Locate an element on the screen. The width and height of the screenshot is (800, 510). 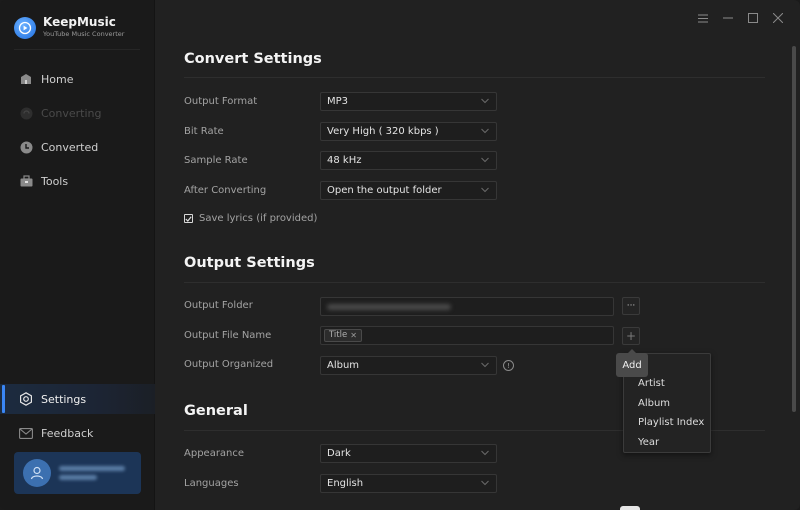
maximize-button is located at coordinates (753, 18).